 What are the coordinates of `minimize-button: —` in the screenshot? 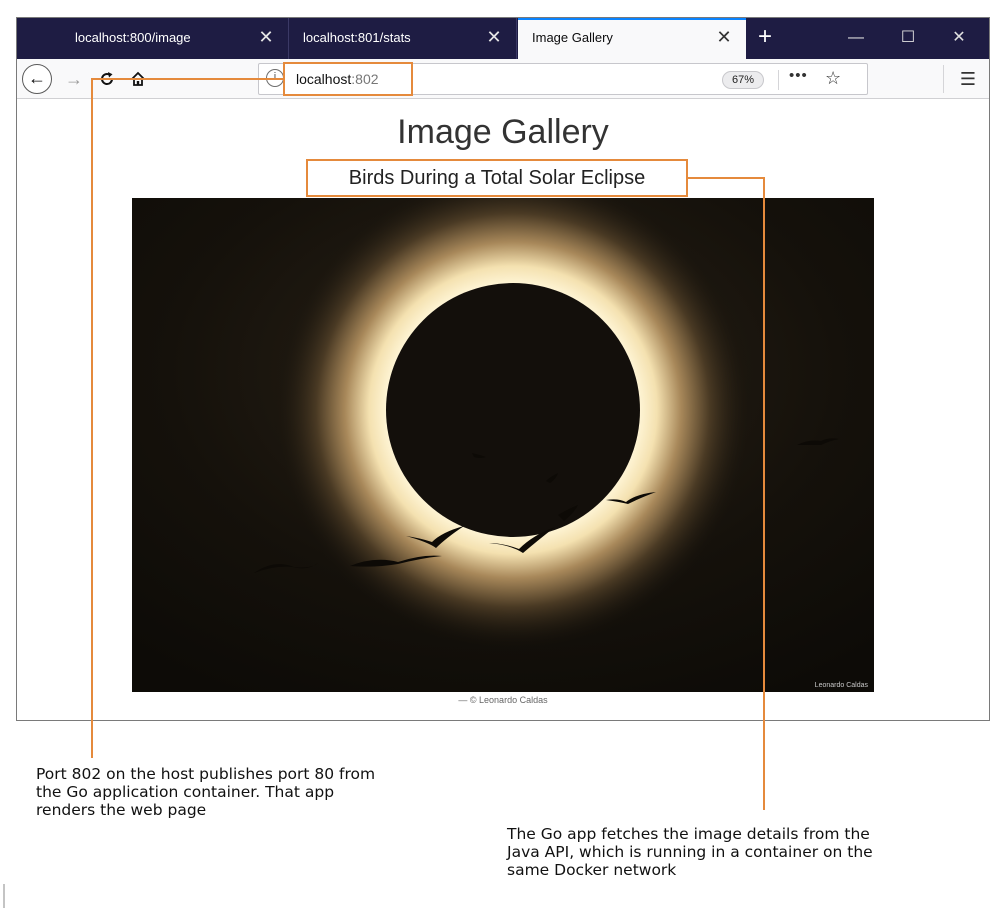 It's located at (856, 38).